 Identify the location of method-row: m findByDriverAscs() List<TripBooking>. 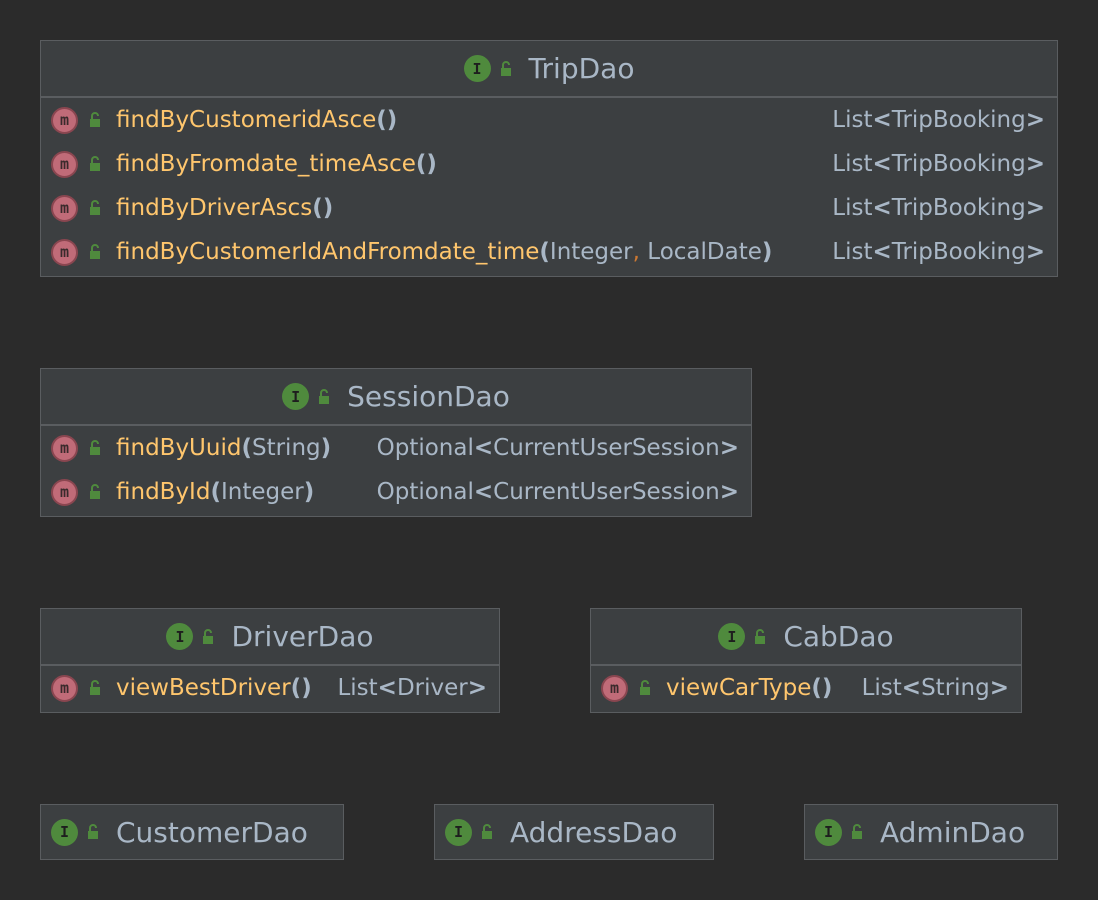
(549, 208).